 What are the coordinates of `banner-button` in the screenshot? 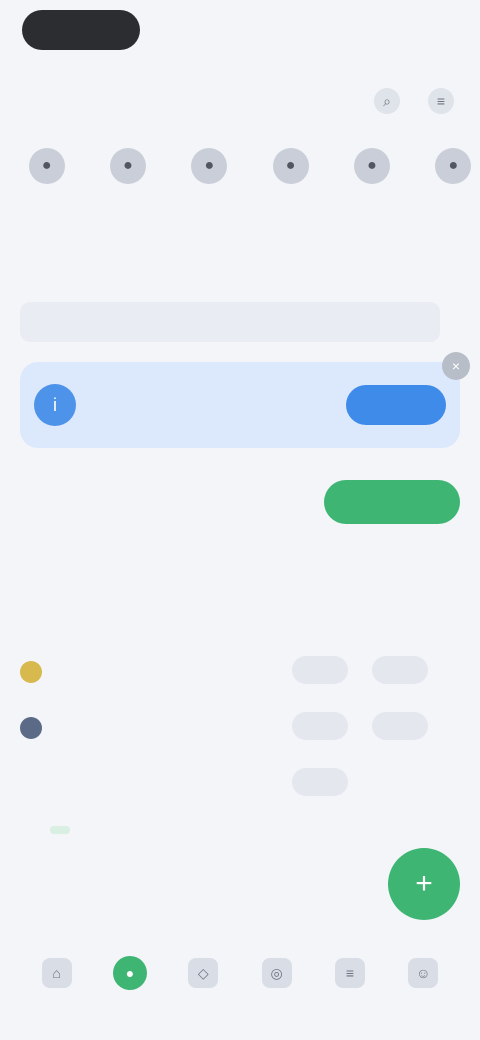 It's located at (396, 405).